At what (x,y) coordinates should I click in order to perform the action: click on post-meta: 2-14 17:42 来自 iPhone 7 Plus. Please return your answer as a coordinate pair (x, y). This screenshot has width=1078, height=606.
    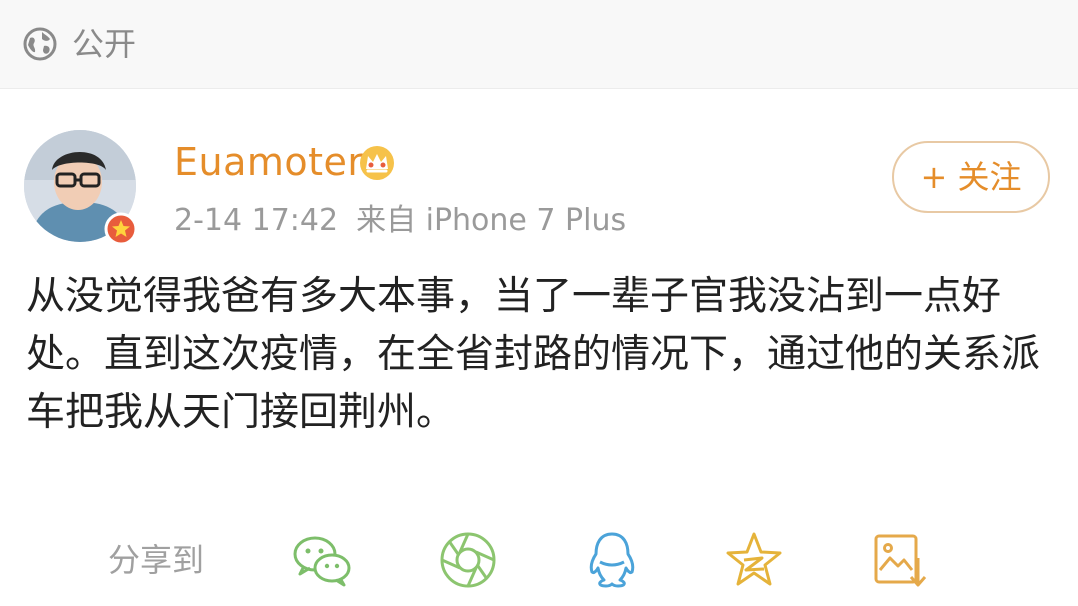
    Looking at the image, I should click on (400, 221).